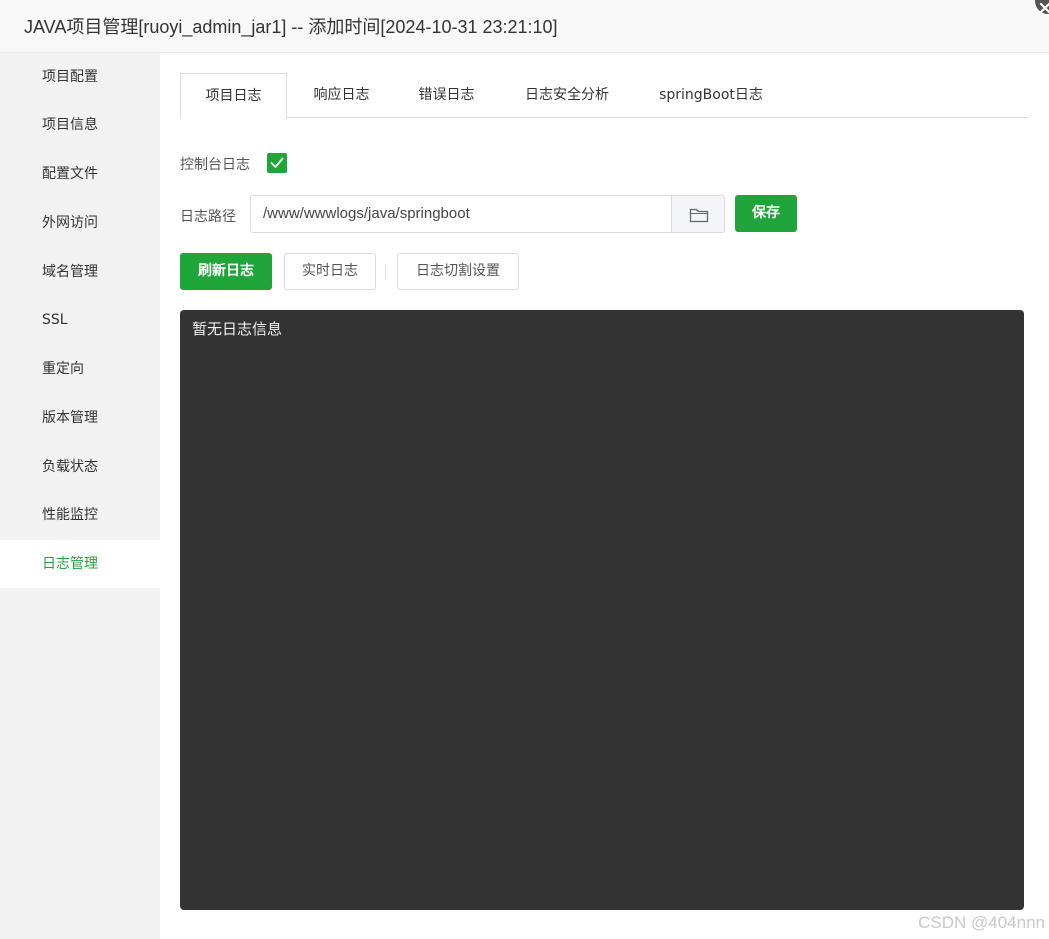  Describe the element at coordinates (458, 271) in the screenshot. I see `log-rotate-settings-button: 日志切割设置` at that location.